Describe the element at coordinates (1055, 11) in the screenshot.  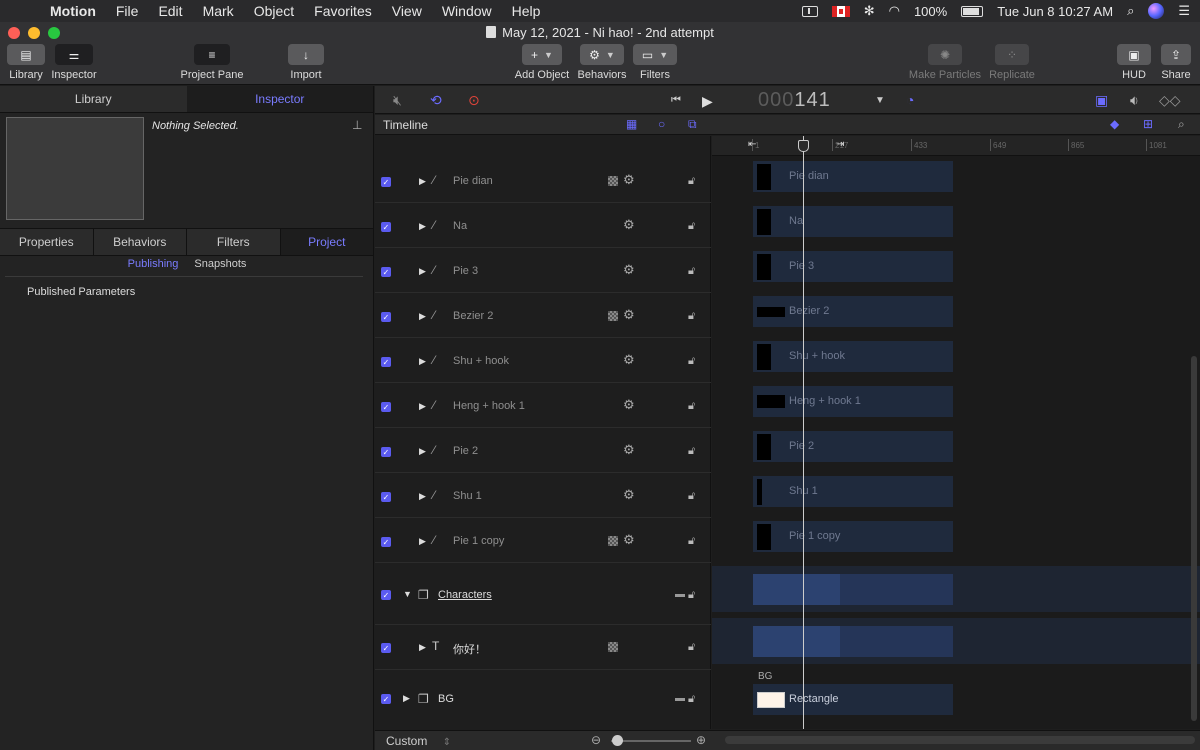
I see `clock: Tue Jun 8 10:27 AM` at that location.